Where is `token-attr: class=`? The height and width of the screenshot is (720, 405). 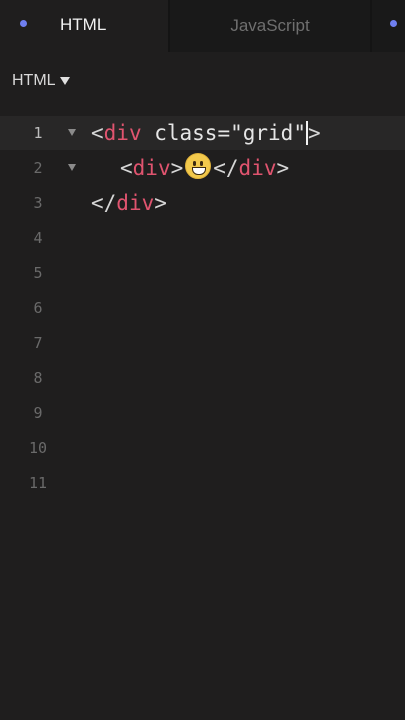
token-attr: class= is located at coordinates (186, 133).